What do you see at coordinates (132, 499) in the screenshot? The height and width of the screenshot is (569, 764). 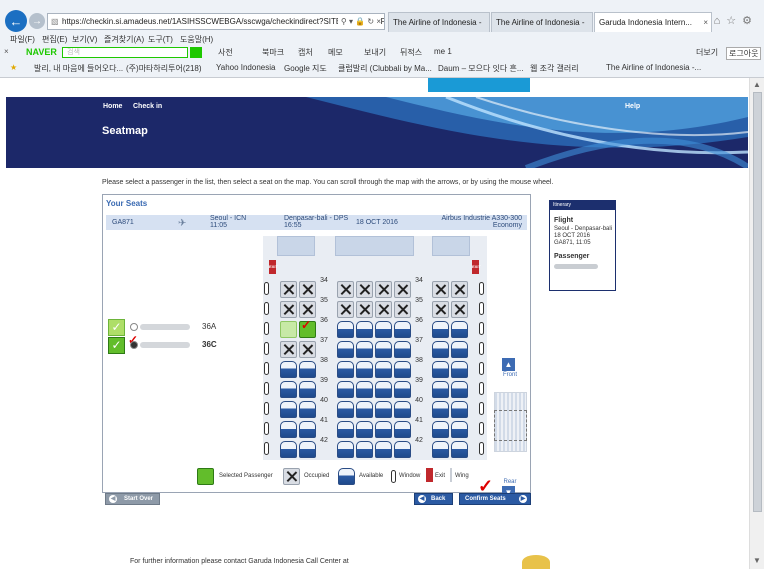 I see `start-over-button: ◀ Start Over` at bounding box center [132, 499].